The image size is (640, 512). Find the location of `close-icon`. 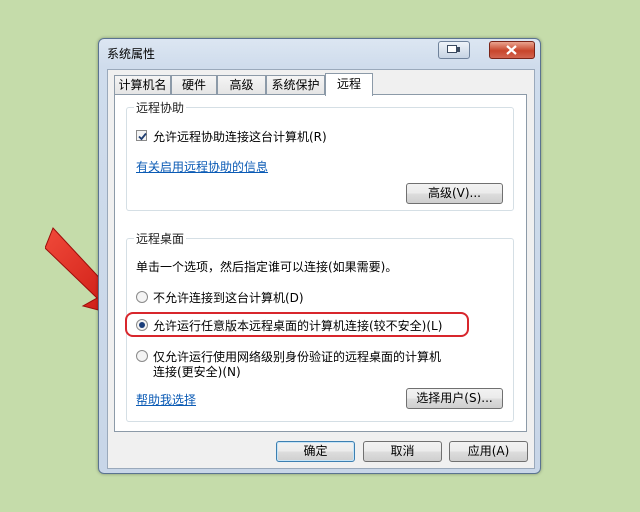

close-icon is located at coordinates (511, 50).